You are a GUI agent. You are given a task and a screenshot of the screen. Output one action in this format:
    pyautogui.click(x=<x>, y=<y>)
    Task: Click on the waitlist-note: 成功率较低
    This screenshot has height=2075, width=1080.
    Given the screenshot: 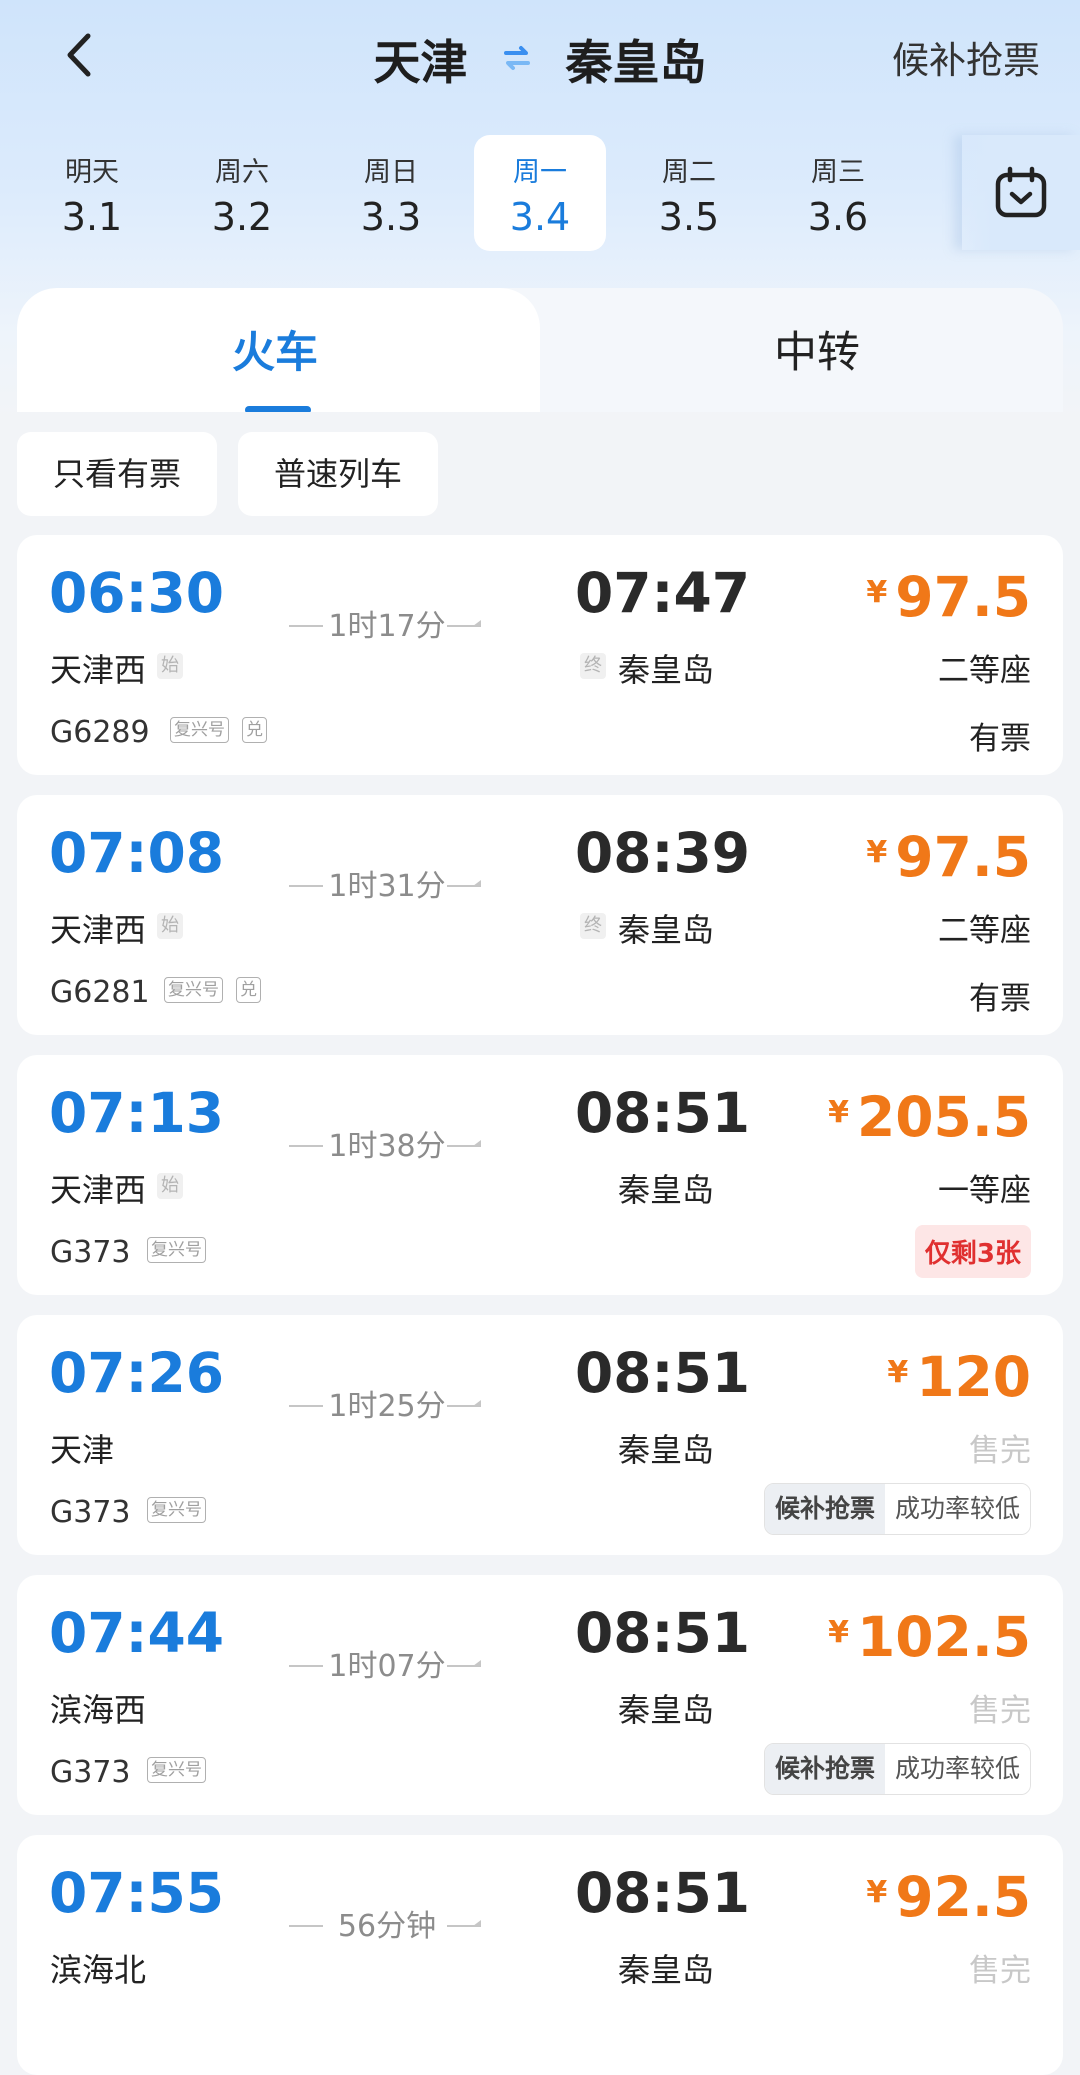 What is the action you would take?
    pyautogui.click(x=957, y=1509)
    